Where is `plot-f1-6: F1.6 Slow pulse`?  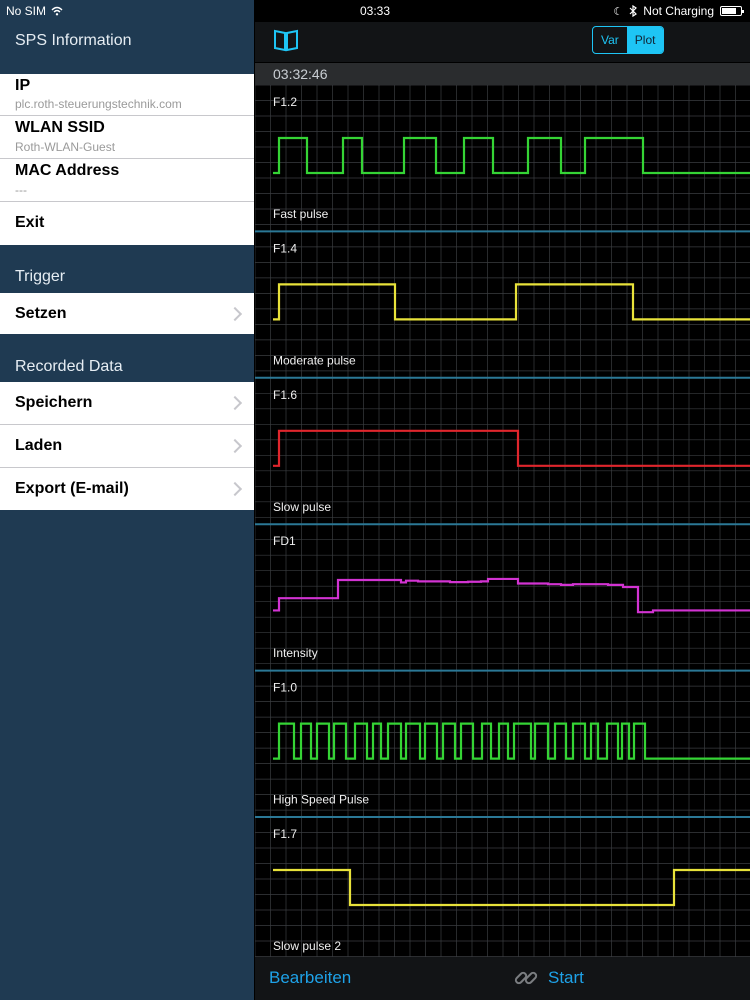
plot-f1-6: F1.6 Slow pulse is located at coordinates (502, 450).